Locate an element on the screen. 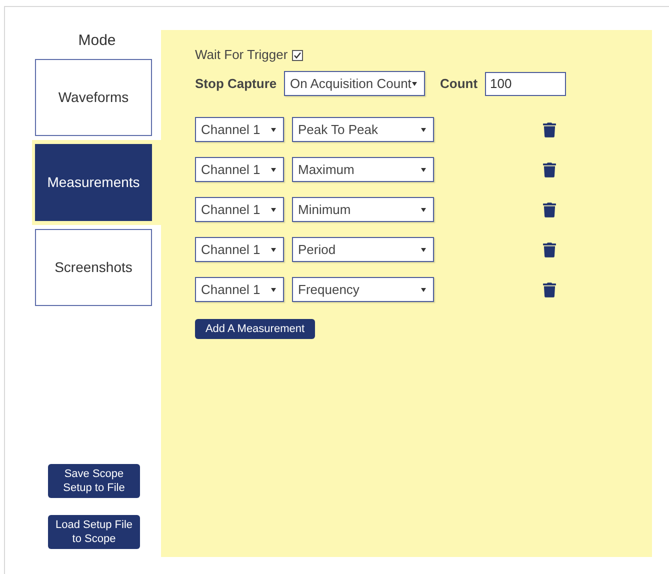  measurement-dropdown: Minimum is located at coordinates (363, 209).